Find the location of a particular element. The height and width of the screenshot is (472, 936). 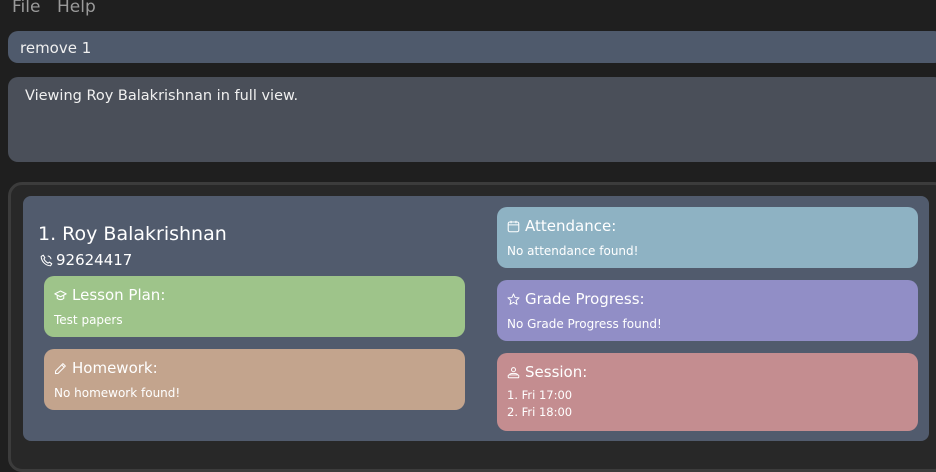

star-icon is located at coordinates (513, 299).